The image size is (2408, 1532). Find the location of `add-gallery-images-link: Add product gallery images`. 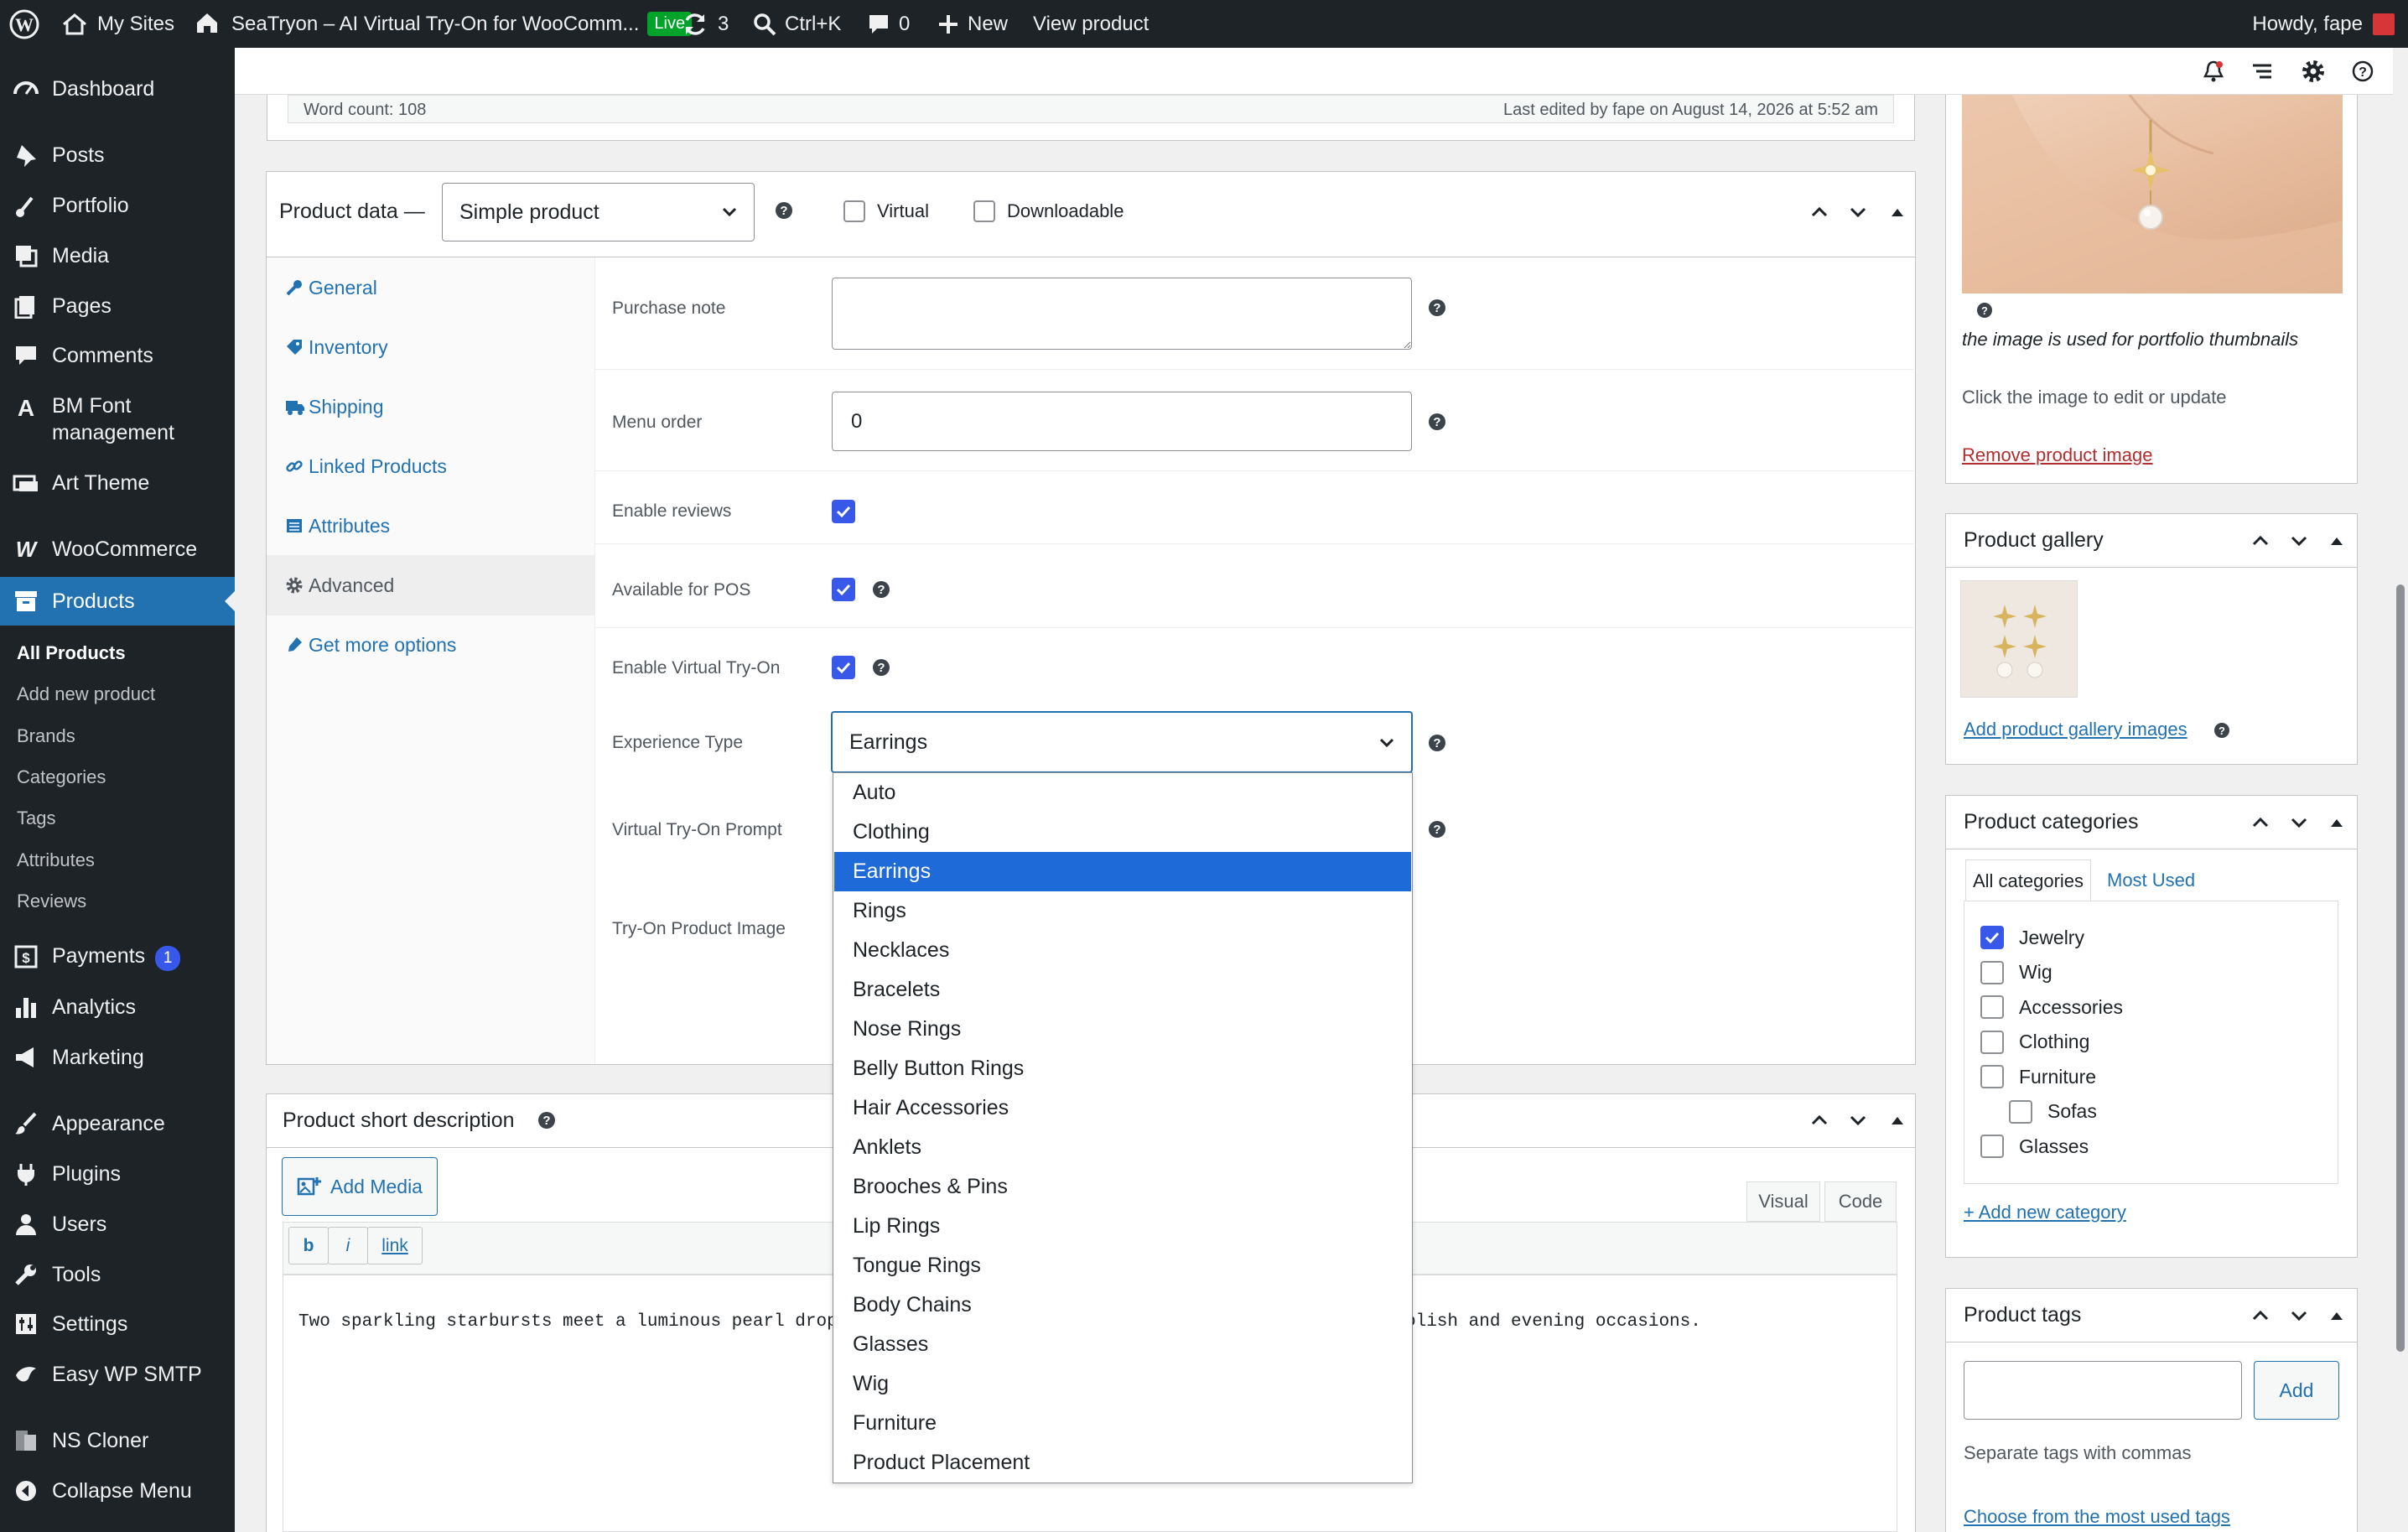

add-gallery-images-link: Add product gallery images is located at coordinates (2075, 729).